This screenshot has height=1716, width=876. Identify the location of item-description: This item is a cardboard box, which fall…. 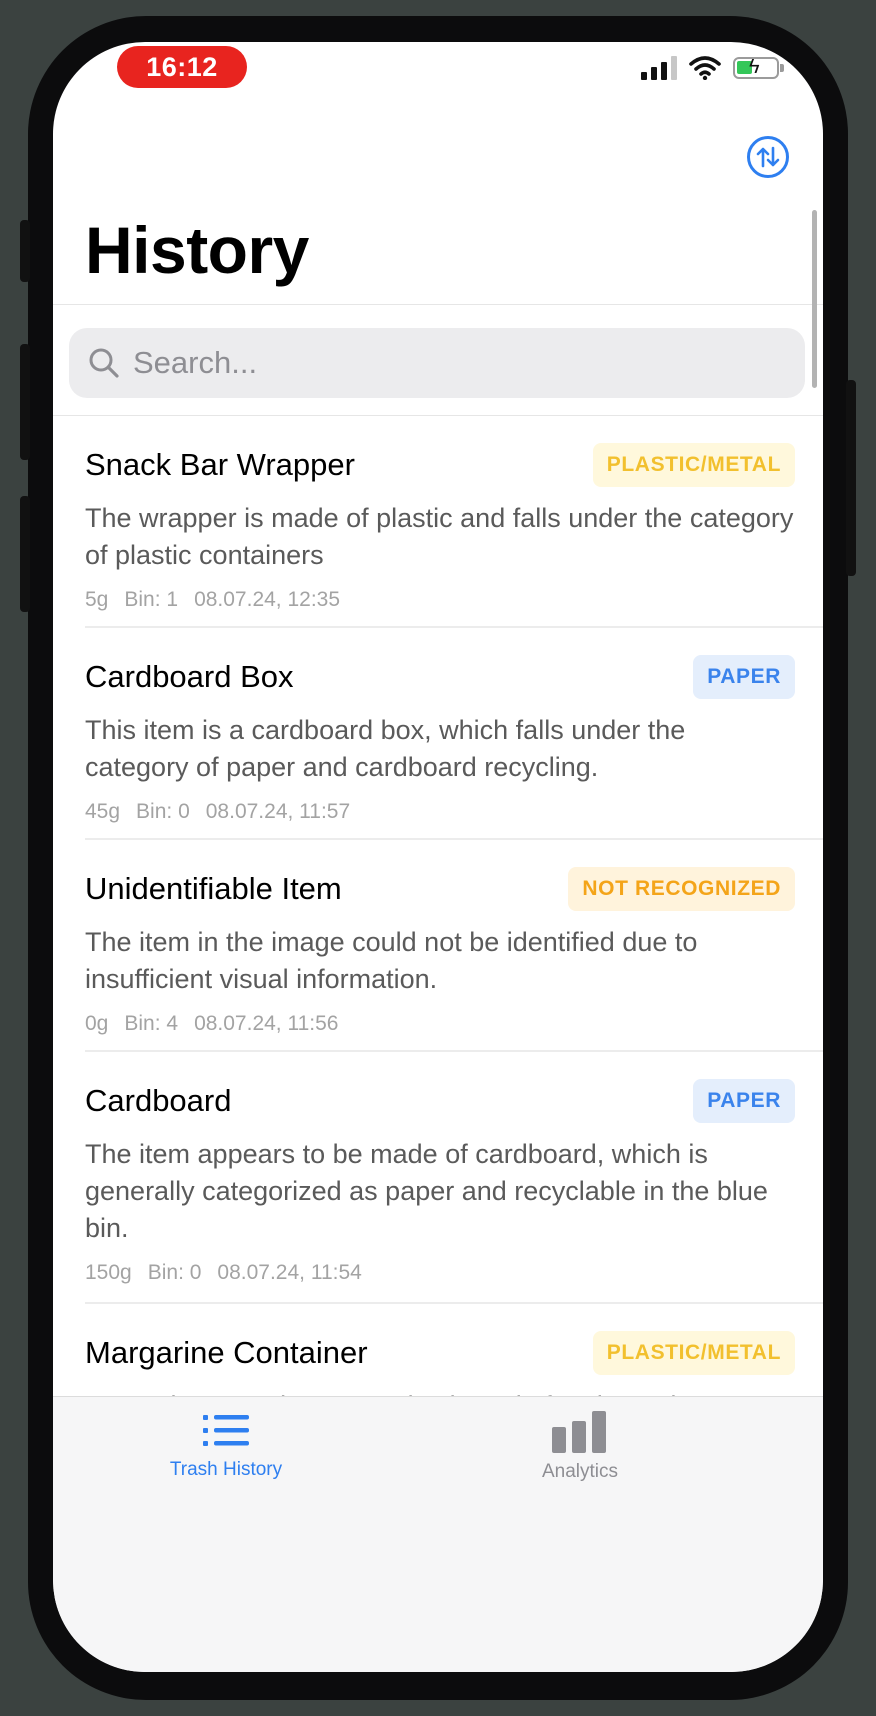
(385, 748).